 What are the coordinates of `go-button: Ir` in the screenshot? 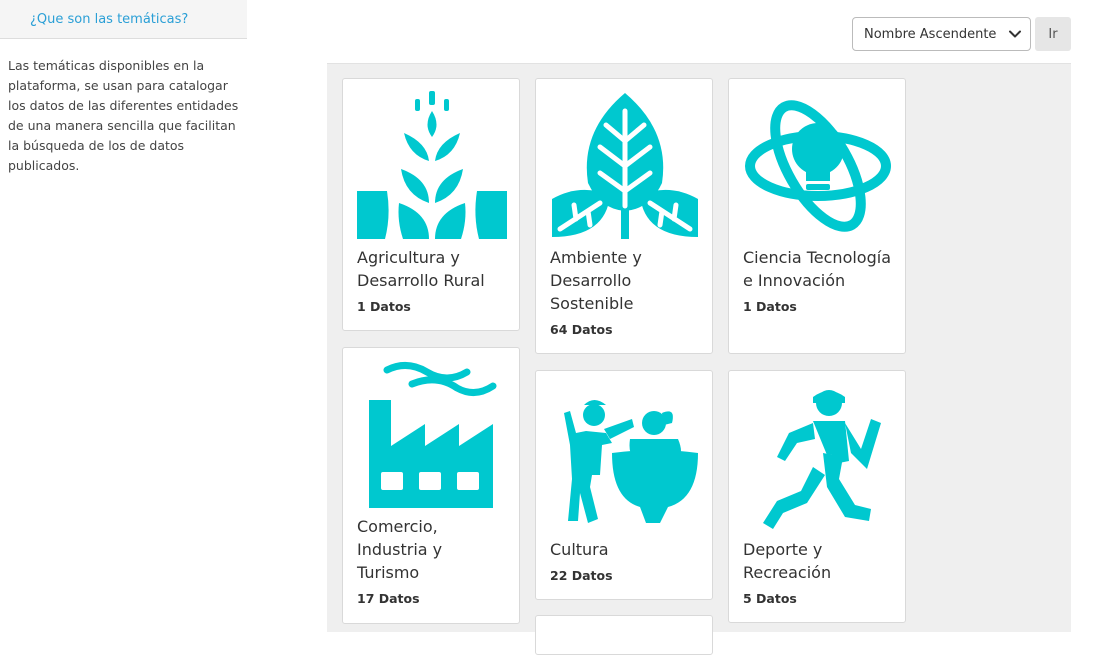 It's located at (1053, 34).